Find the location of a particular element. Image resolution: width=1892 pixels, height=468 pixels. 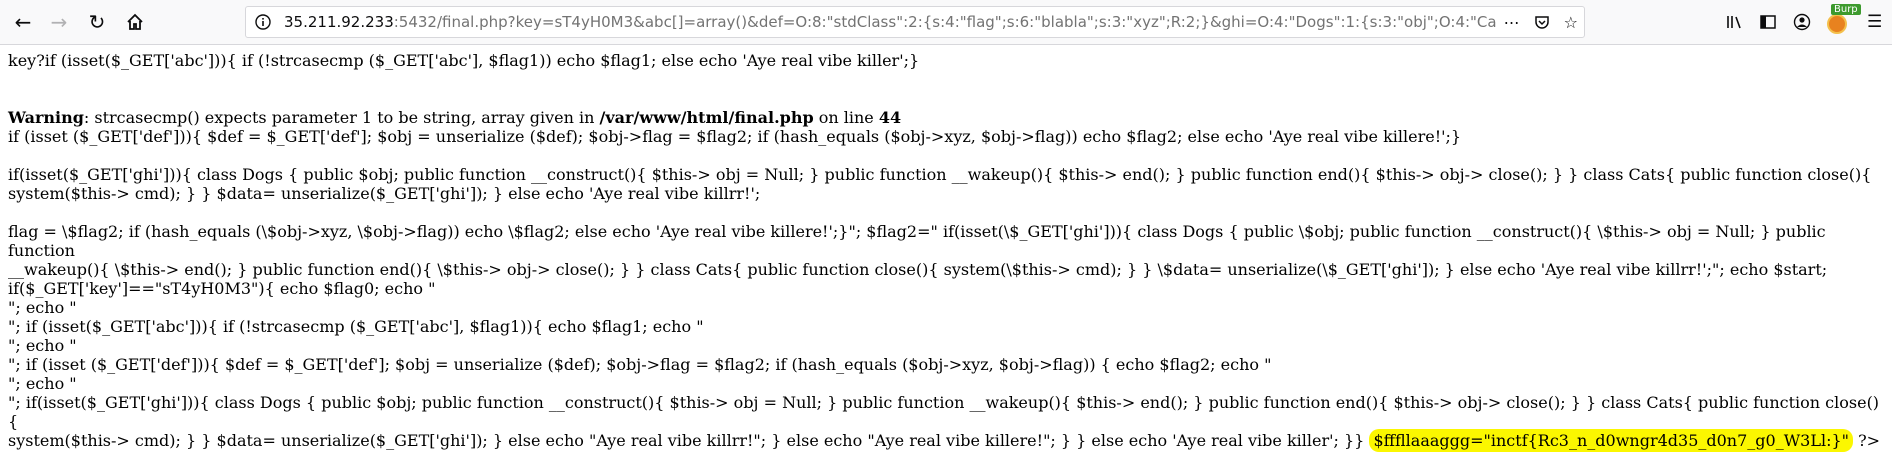

back-button: ← is located at coordinates (23, 22).